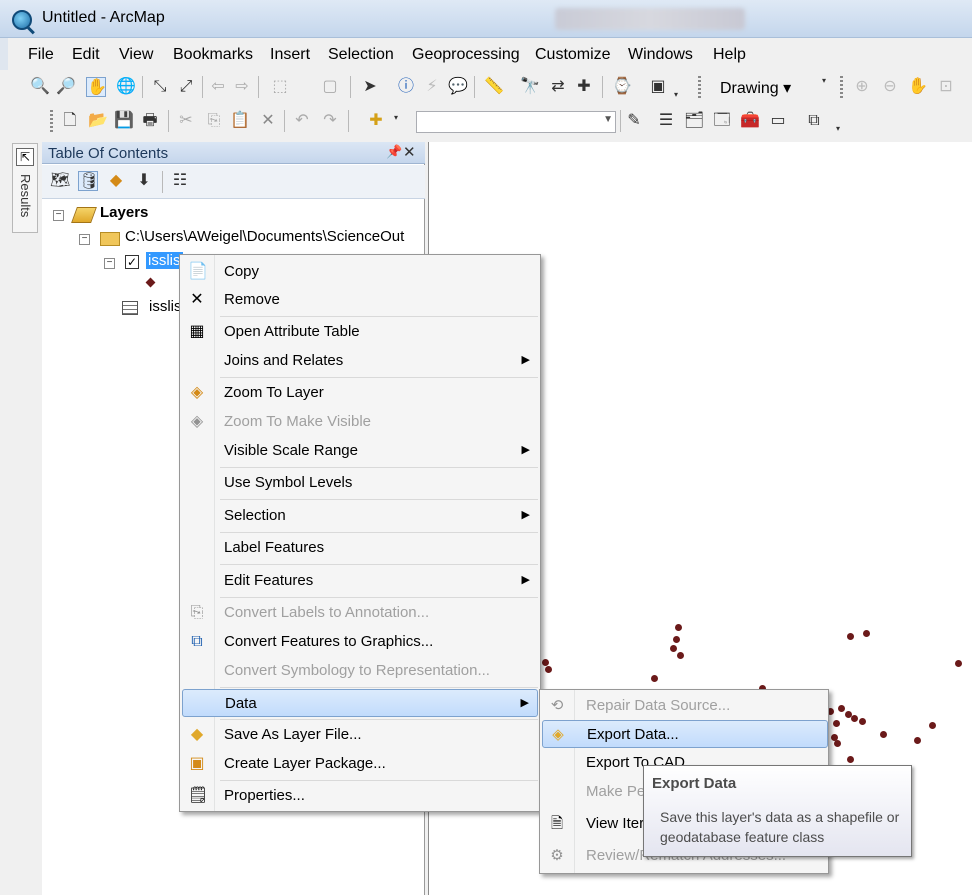 This screenshot has width=972, height=895. What do you see at coordinates (360, 300) in the screenshot?
I see `menu-item-remove: ✕ Remove` at bounding box center [360, 300].